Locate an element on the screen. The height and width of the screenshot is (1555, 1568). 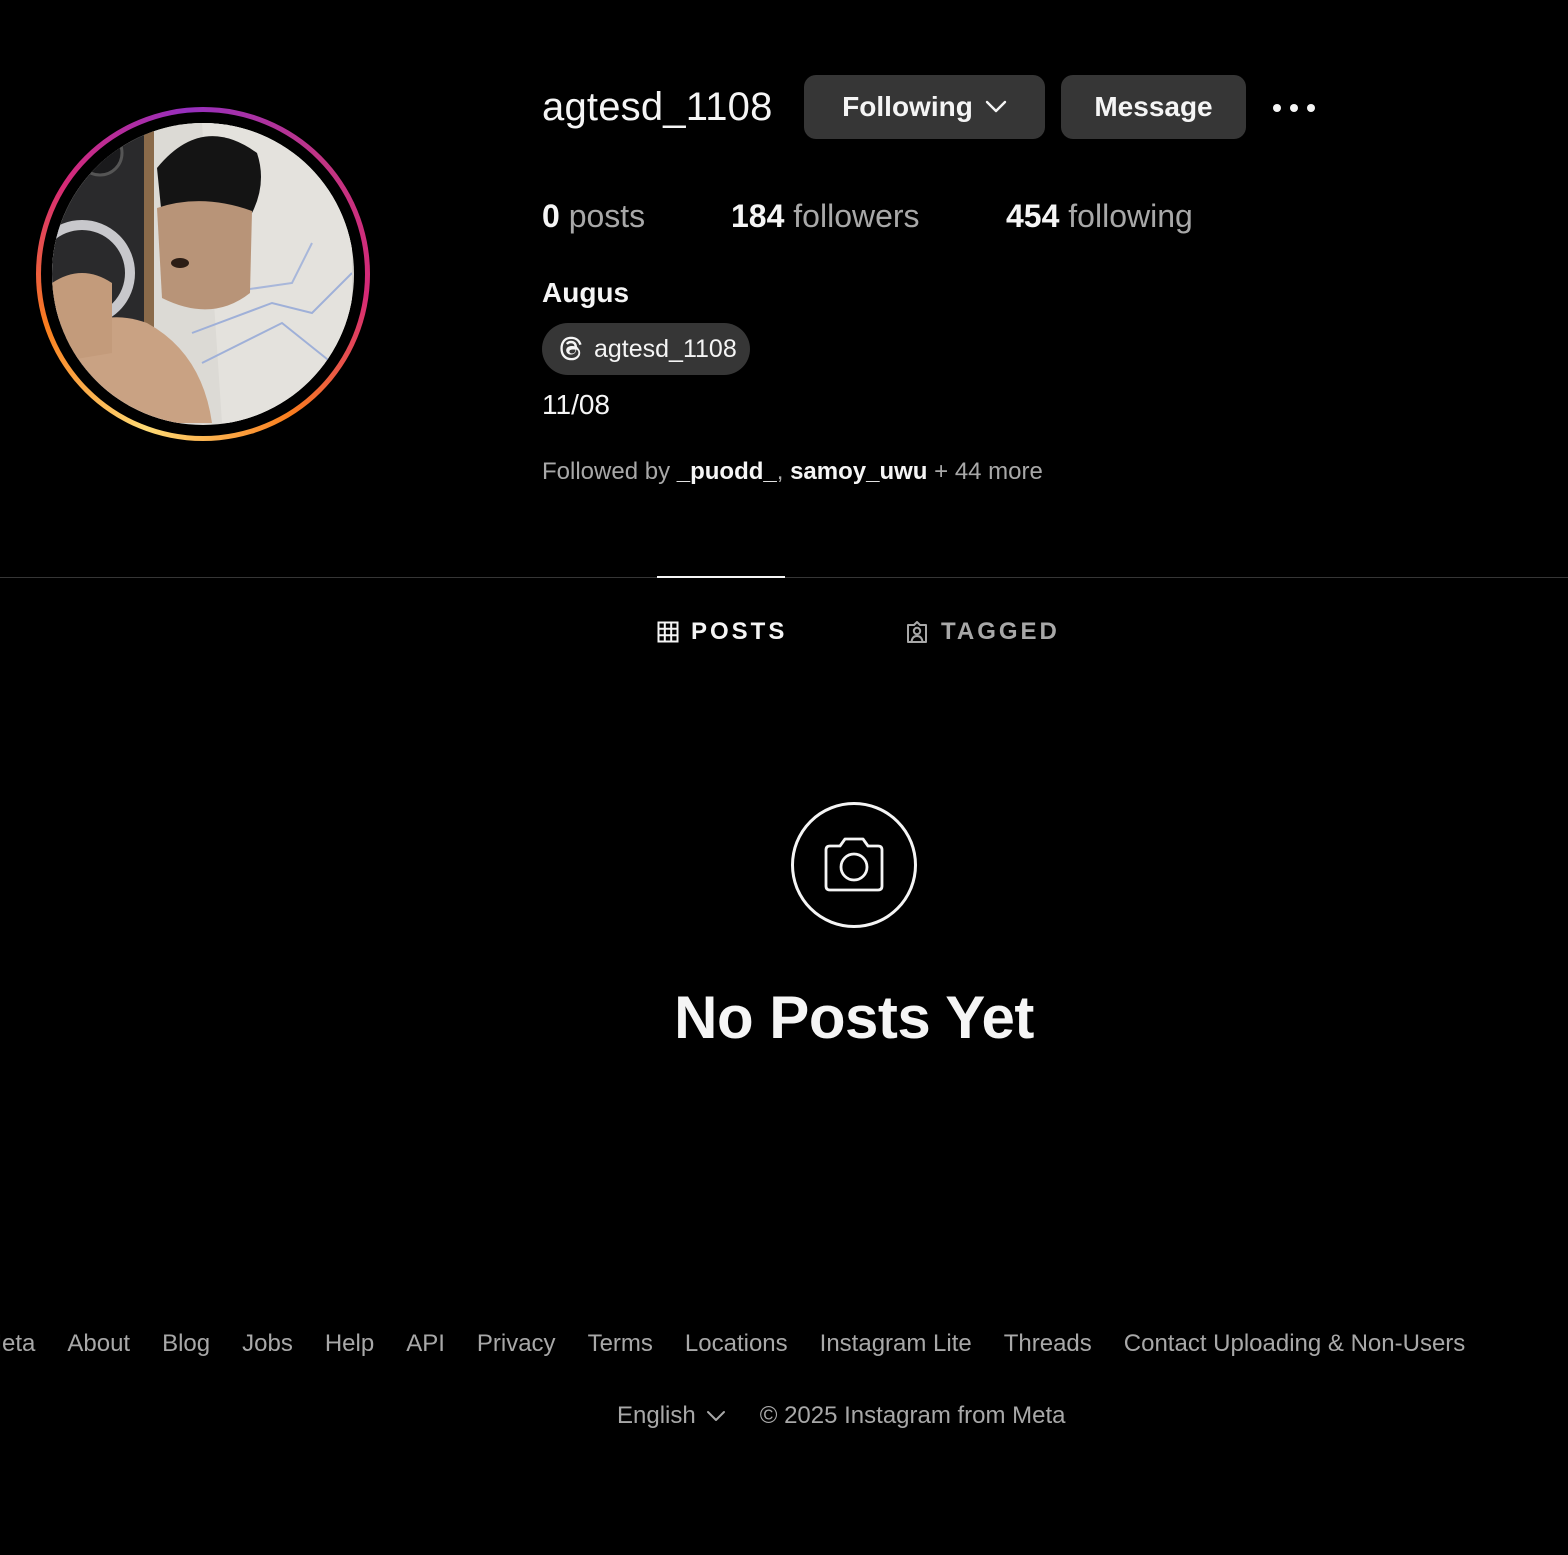
posts-count-label: posts is located at coordinates (607, 216).